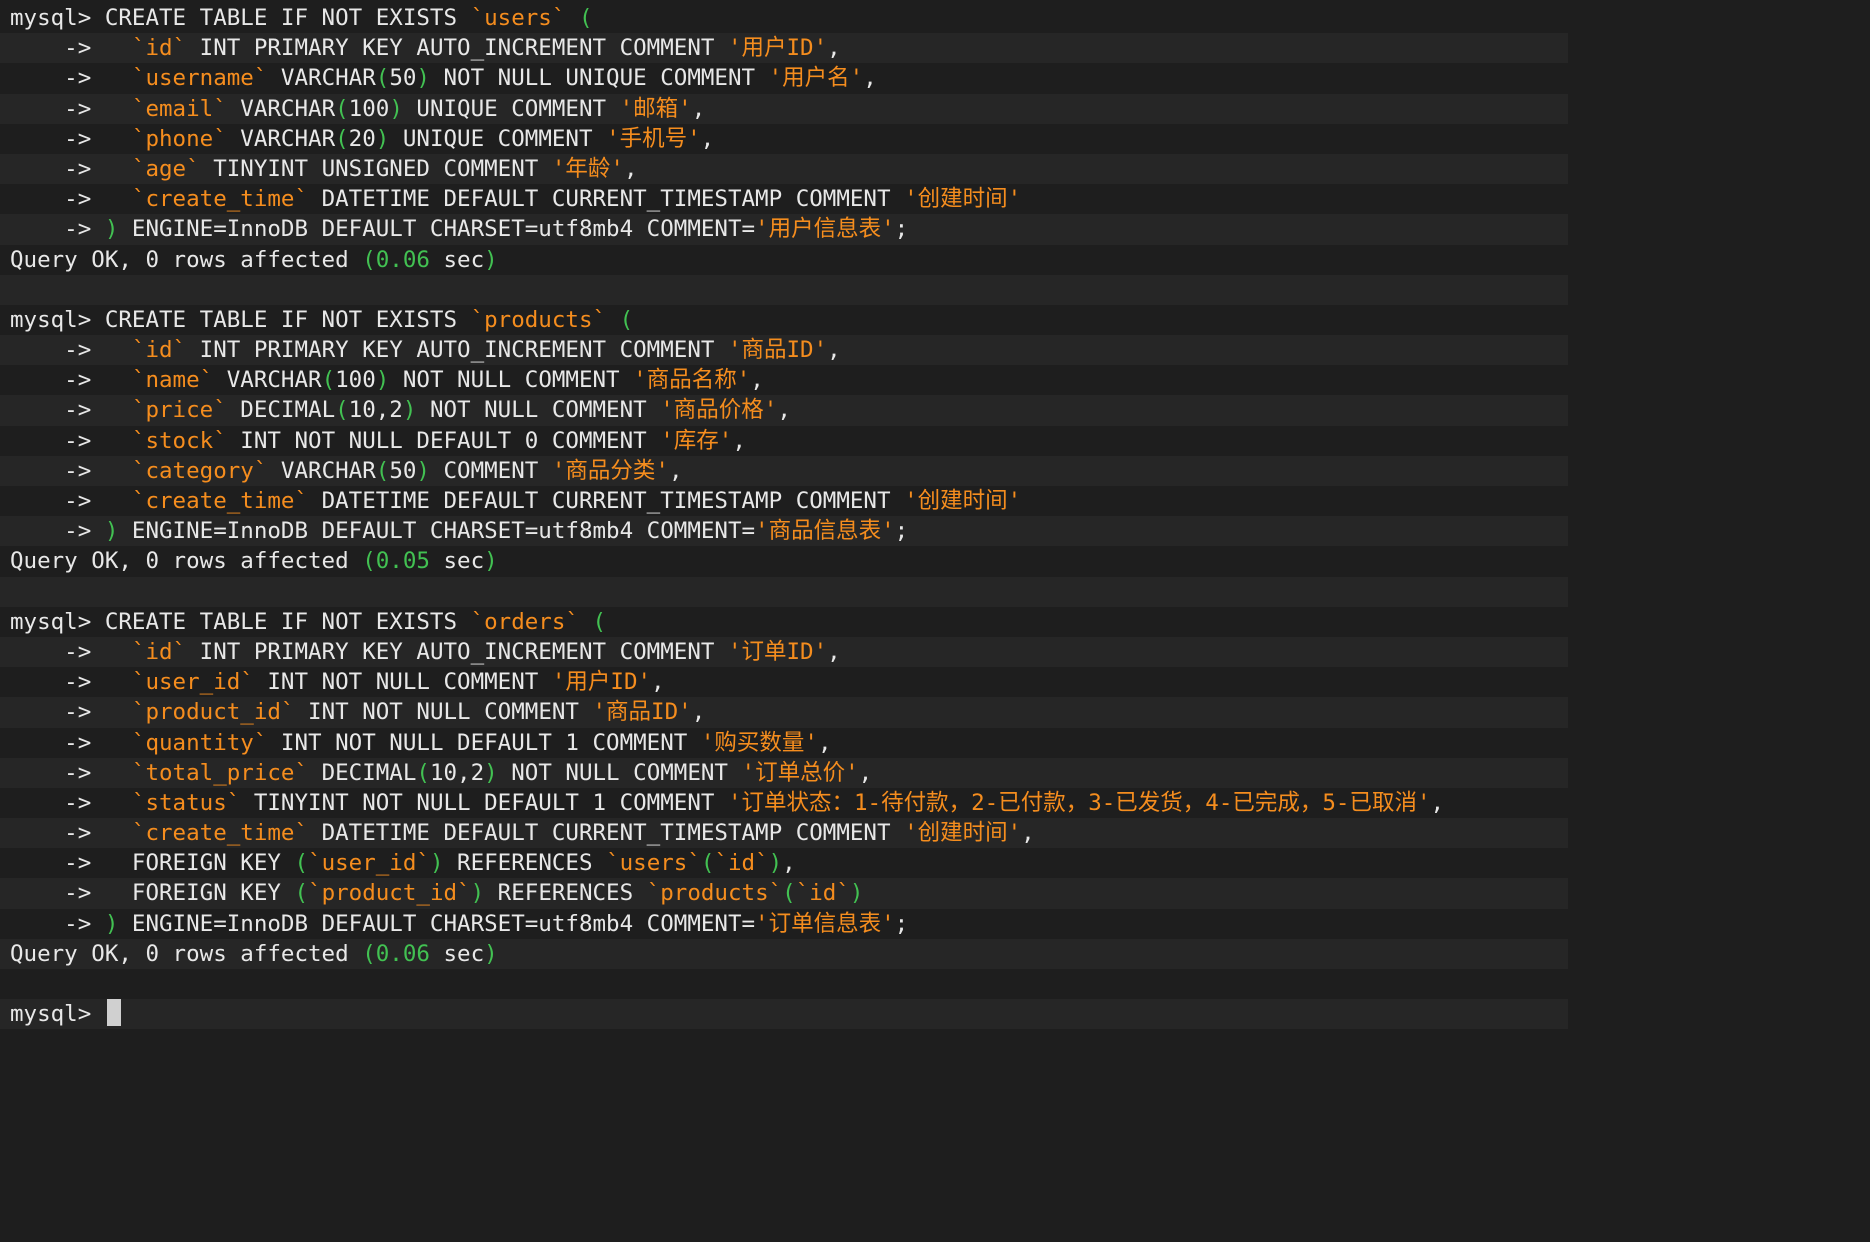 Image resolution: width=1870 pixels, height=1242 pixels. What do you see at coordinates (362, 138) in the screenshot?
I see `sql-text: 20` at bounding box center [362, 138].